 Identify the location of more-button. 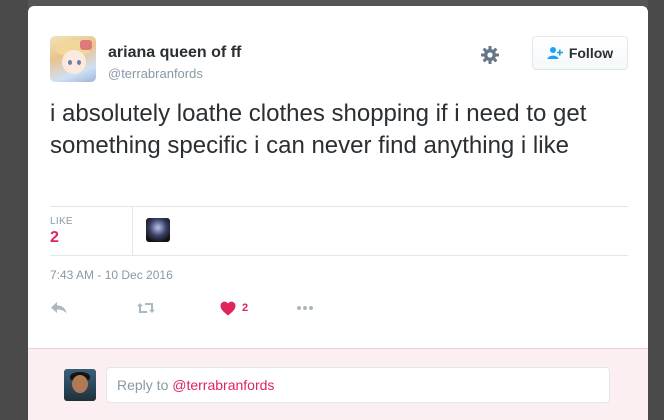
(305, 308).